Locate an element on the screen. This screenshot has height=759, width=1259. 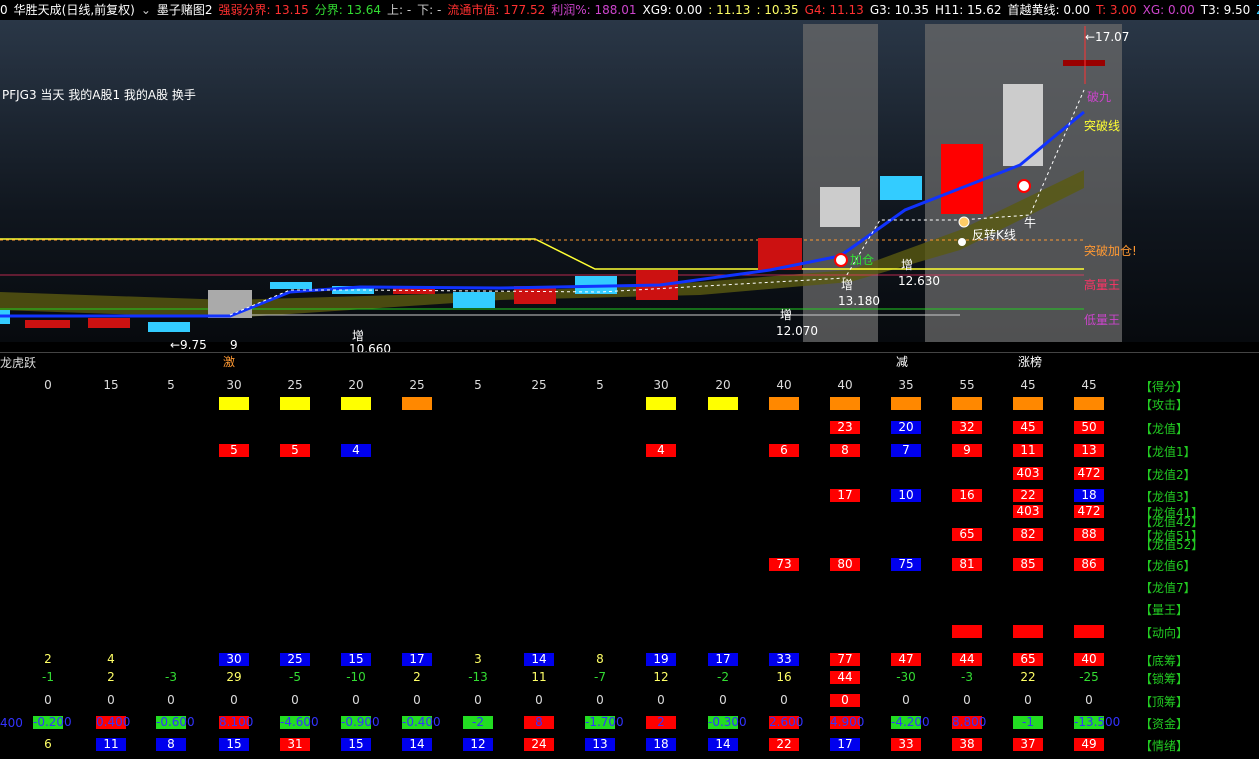
indicator-cell: -13.500 is located at coordinates (1097, 722).